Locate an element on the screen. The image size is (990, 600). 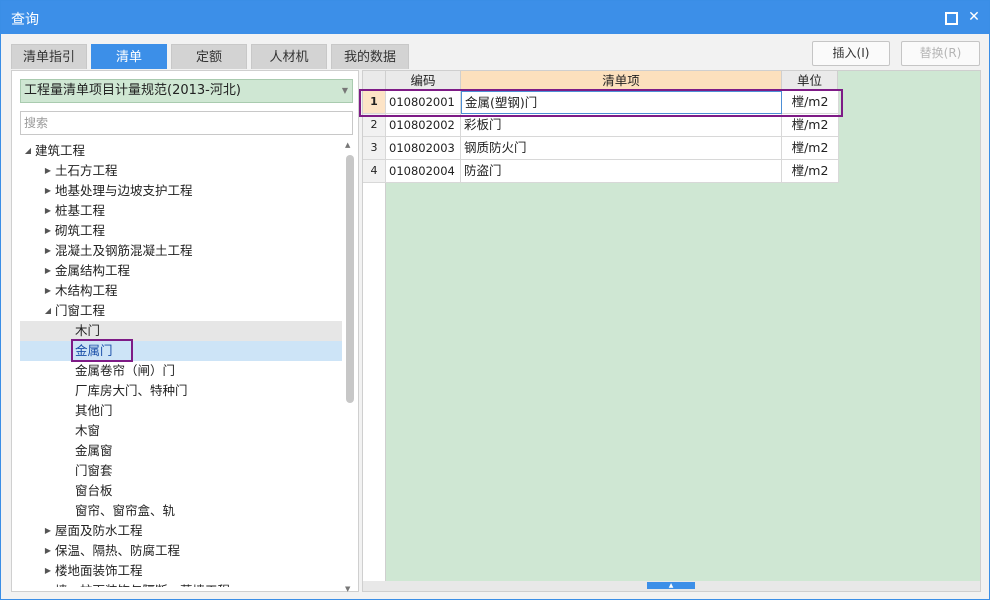
tree-item: ▶ 混凝土及钢筋混凝土工程 is located at coordinates (181, 251).